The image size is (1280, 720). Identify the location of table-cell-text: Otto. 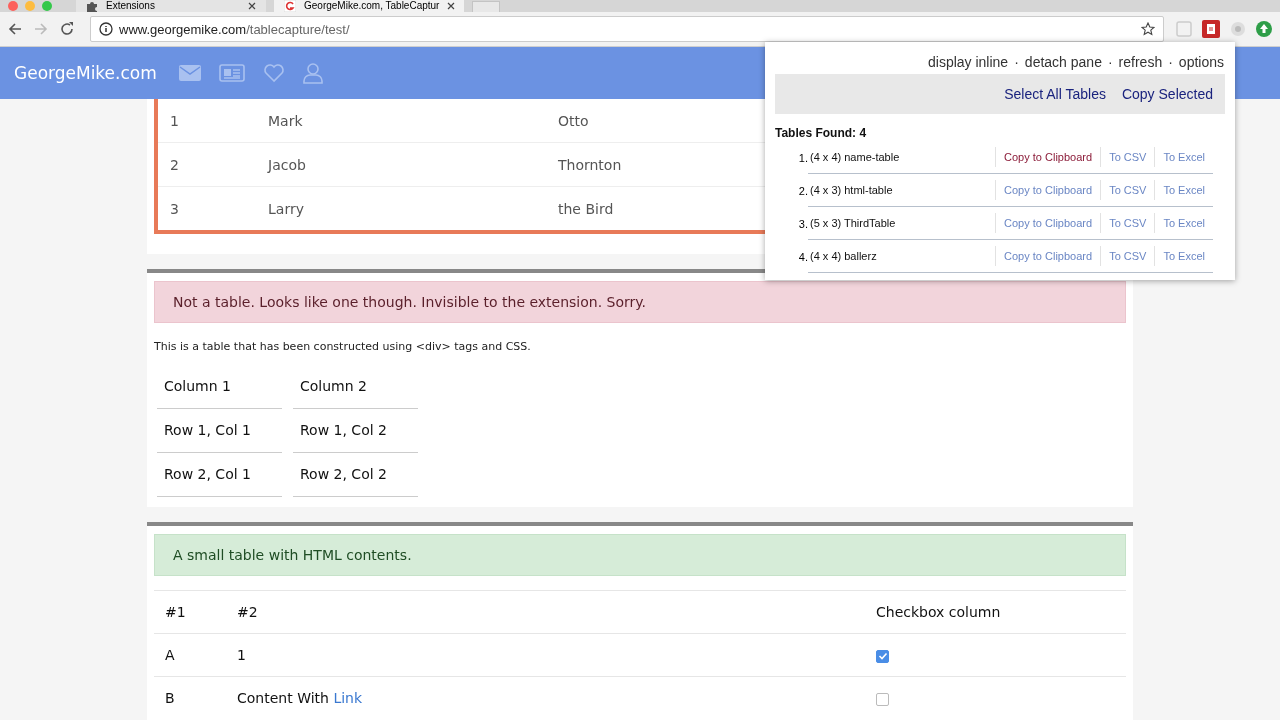
(573, 120).